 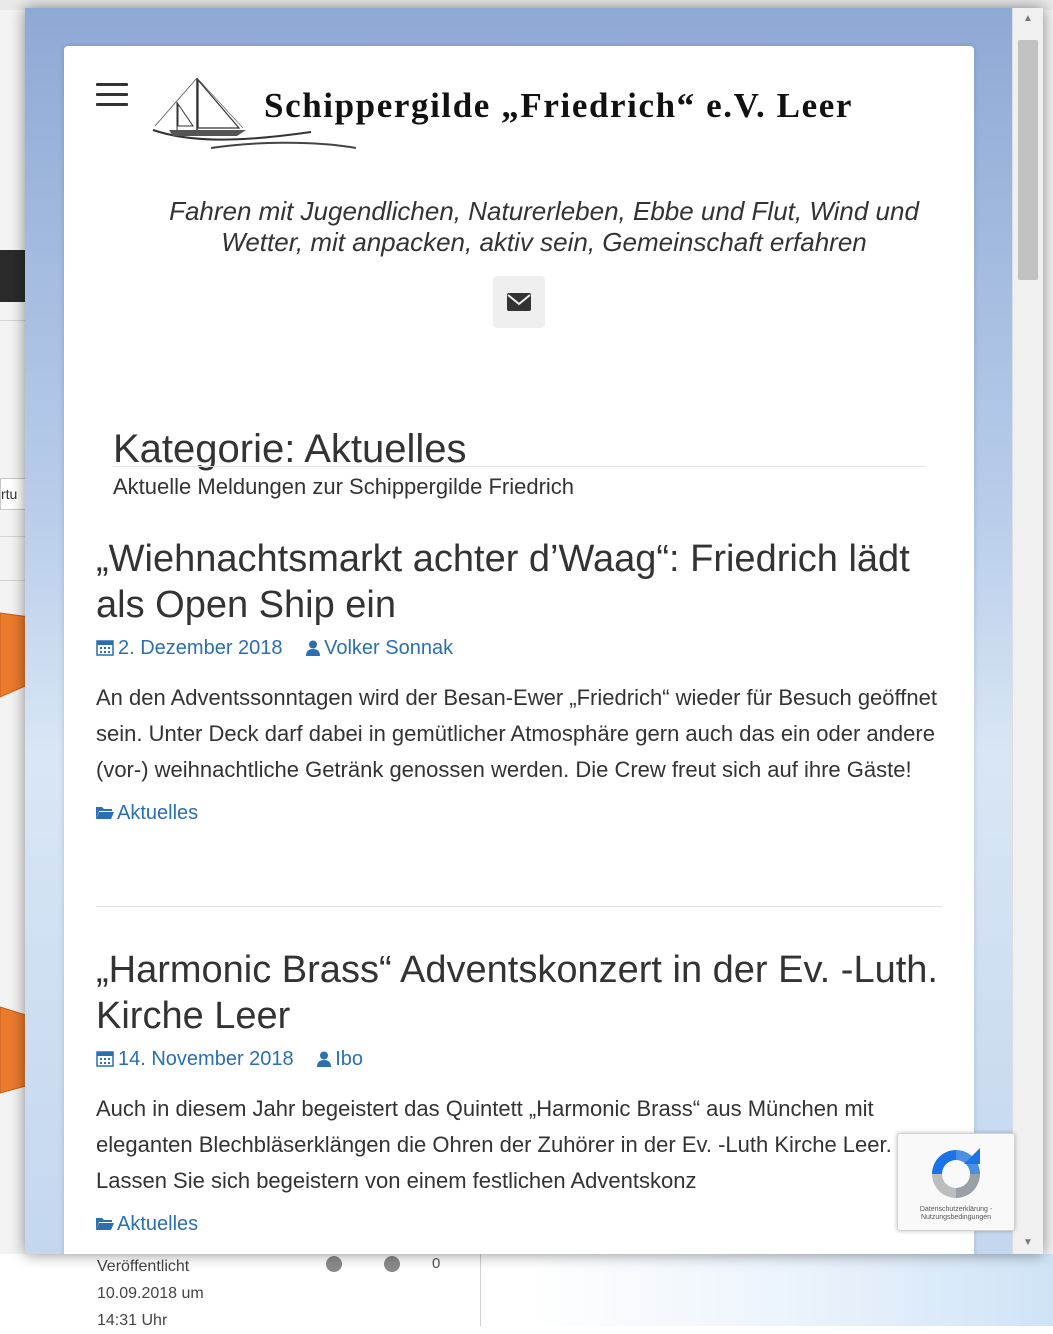 What do you see at coordinates (1027, 631) in the screenshot?
I see `vertical-scrollbar: ▲ ▼` at bounding box center [1027, 631].